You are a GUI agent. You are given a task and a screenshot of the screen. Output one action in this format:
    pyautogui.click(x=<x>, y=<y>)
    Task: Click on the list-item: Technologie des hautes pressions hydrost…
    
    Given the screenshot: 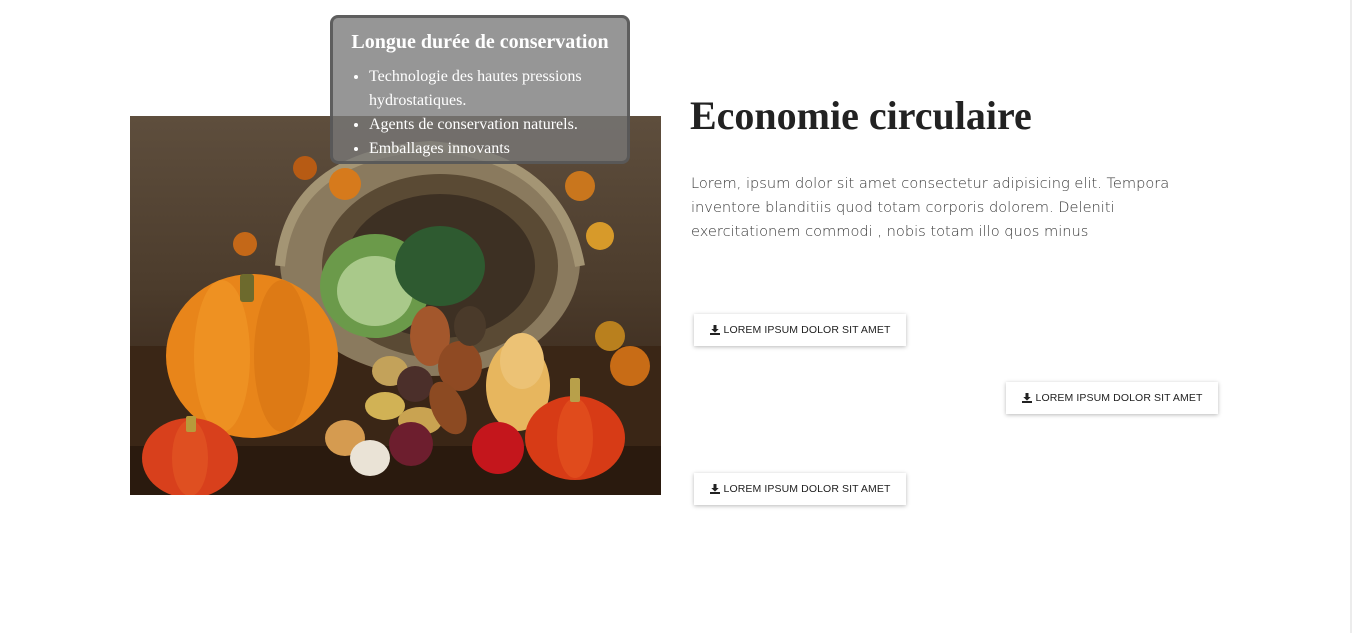 What is the action you would take?
    pyautogui.click(x=498, y=89)
    